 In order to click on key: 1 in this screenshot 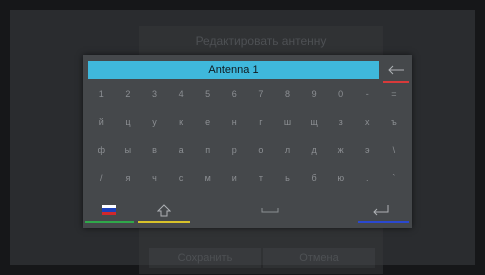, I will do `click(101, 94)`.